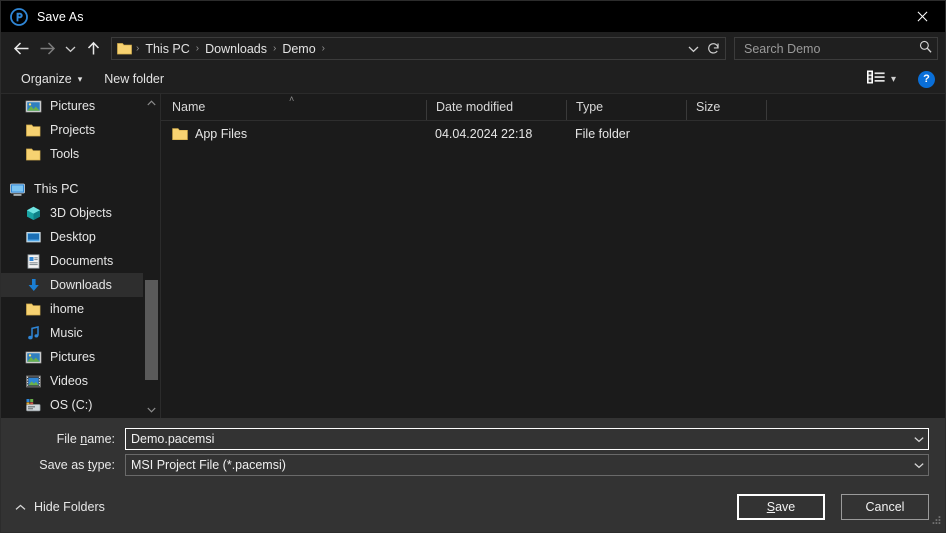 The width and height of the screenshot is (946, 533). What do you see at coordinates (72, 333) in the screenshot?
I see `sidebar-item-music: Music` at bounding box center [72, 333].